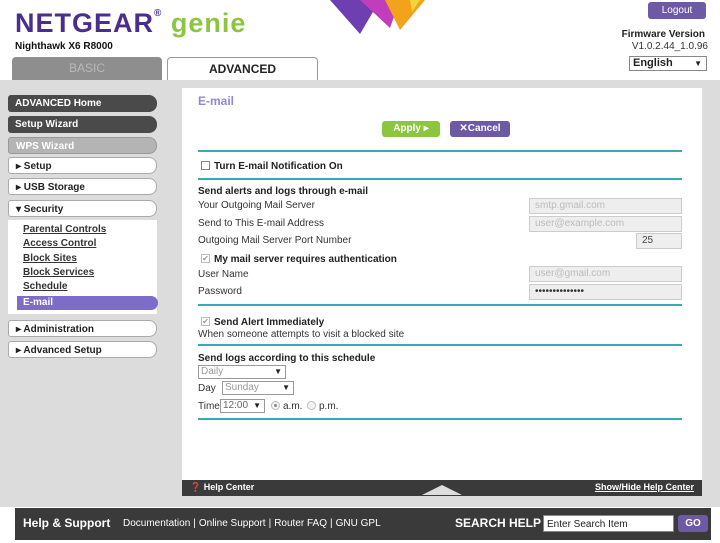 The width and height of the screenshot is (720, 543). I want to click on sidebar-advanced-home: ADVANCED Home, so click(82, 103).